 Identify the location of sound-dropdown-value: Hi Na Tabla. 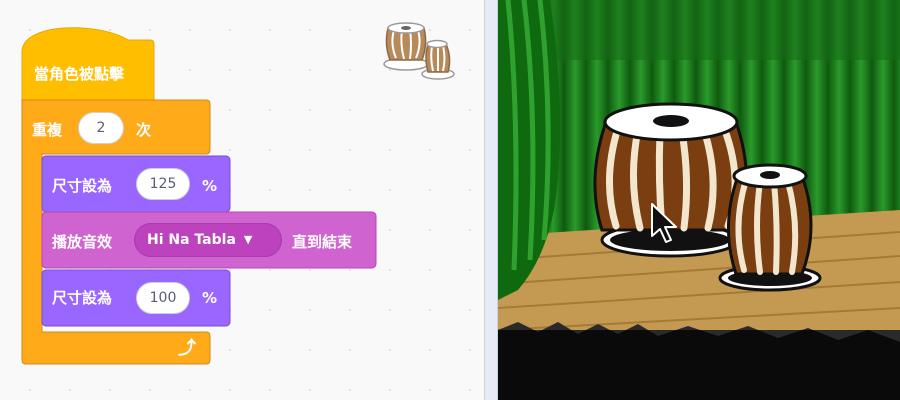
(191, 240).